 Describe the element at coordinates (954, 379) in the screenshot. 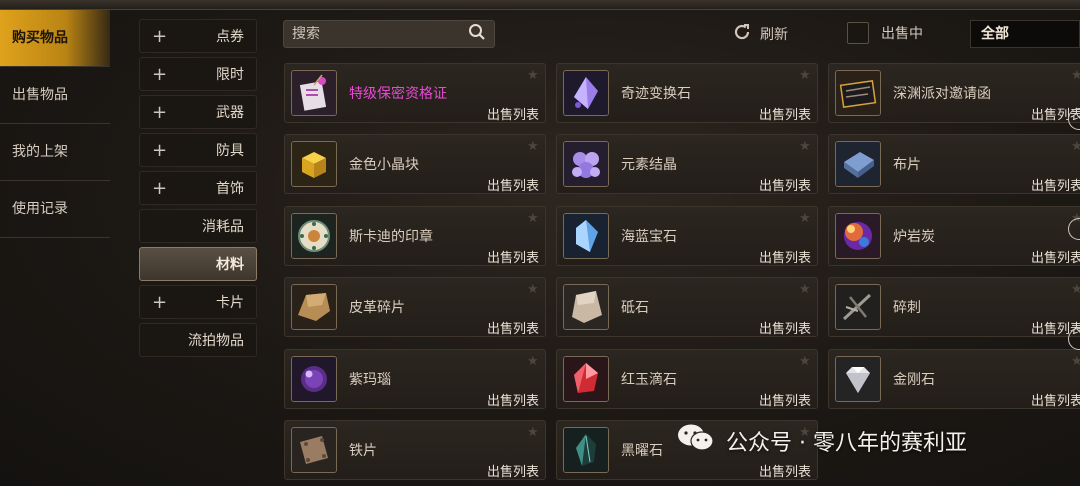

I see `item-card: 金刚石出售列表 ★` at that location.